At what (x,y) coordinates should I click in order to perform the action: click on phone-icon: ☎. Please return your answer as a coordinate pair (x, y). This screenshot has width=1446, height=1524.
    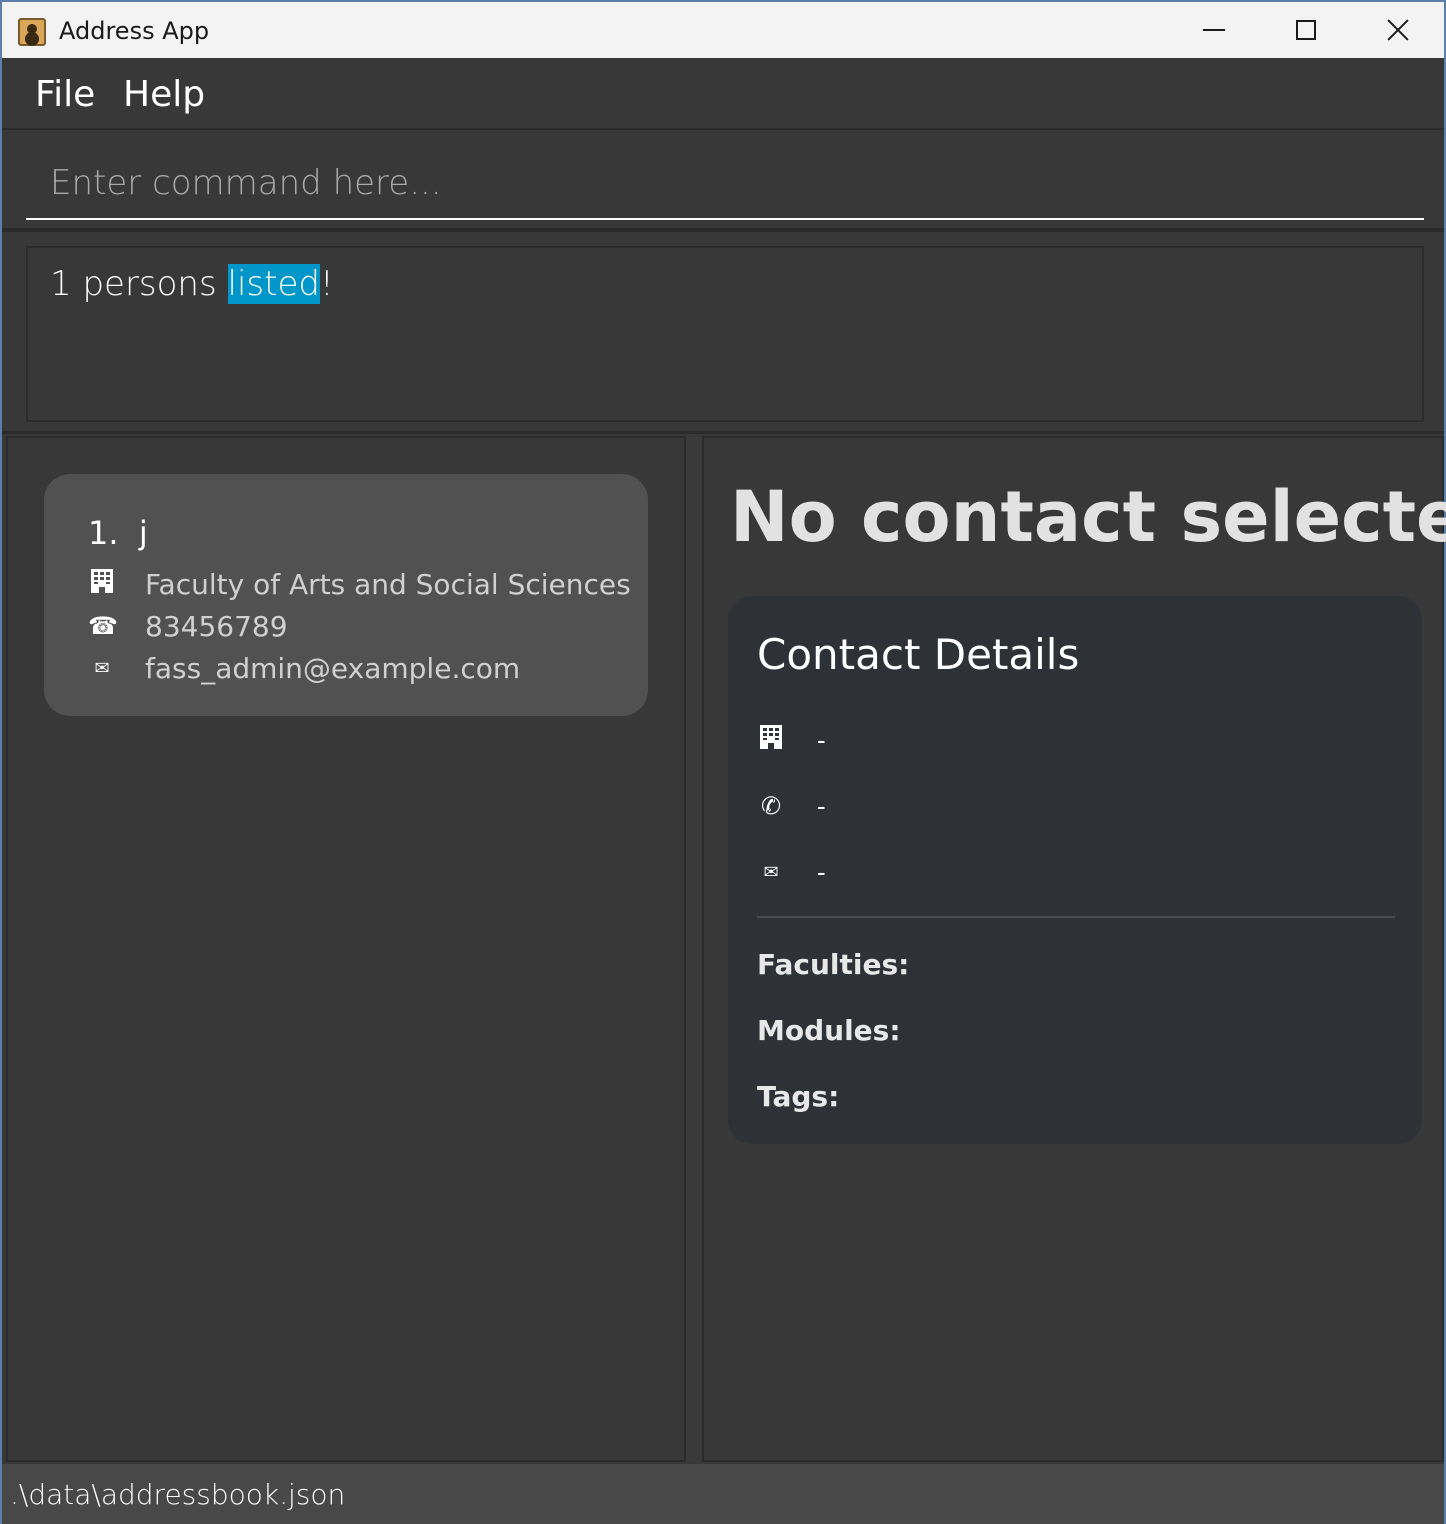
    Looking at the image, I should click on (103, 626).